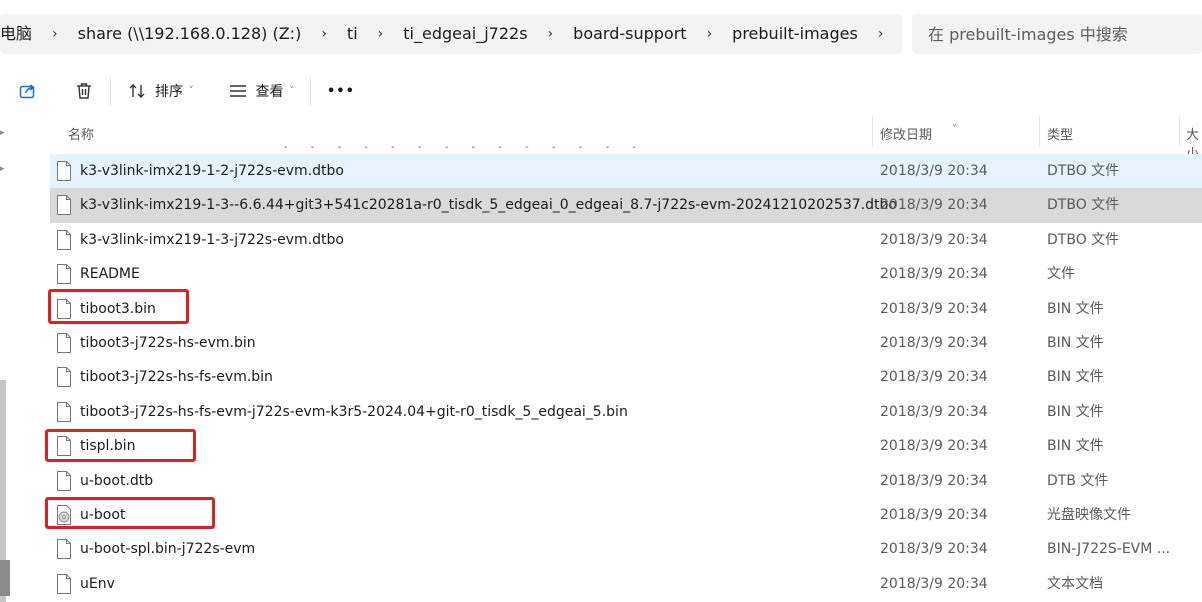 The image size is (1202, 602). I want to click on share-icon, so click(27, 91).